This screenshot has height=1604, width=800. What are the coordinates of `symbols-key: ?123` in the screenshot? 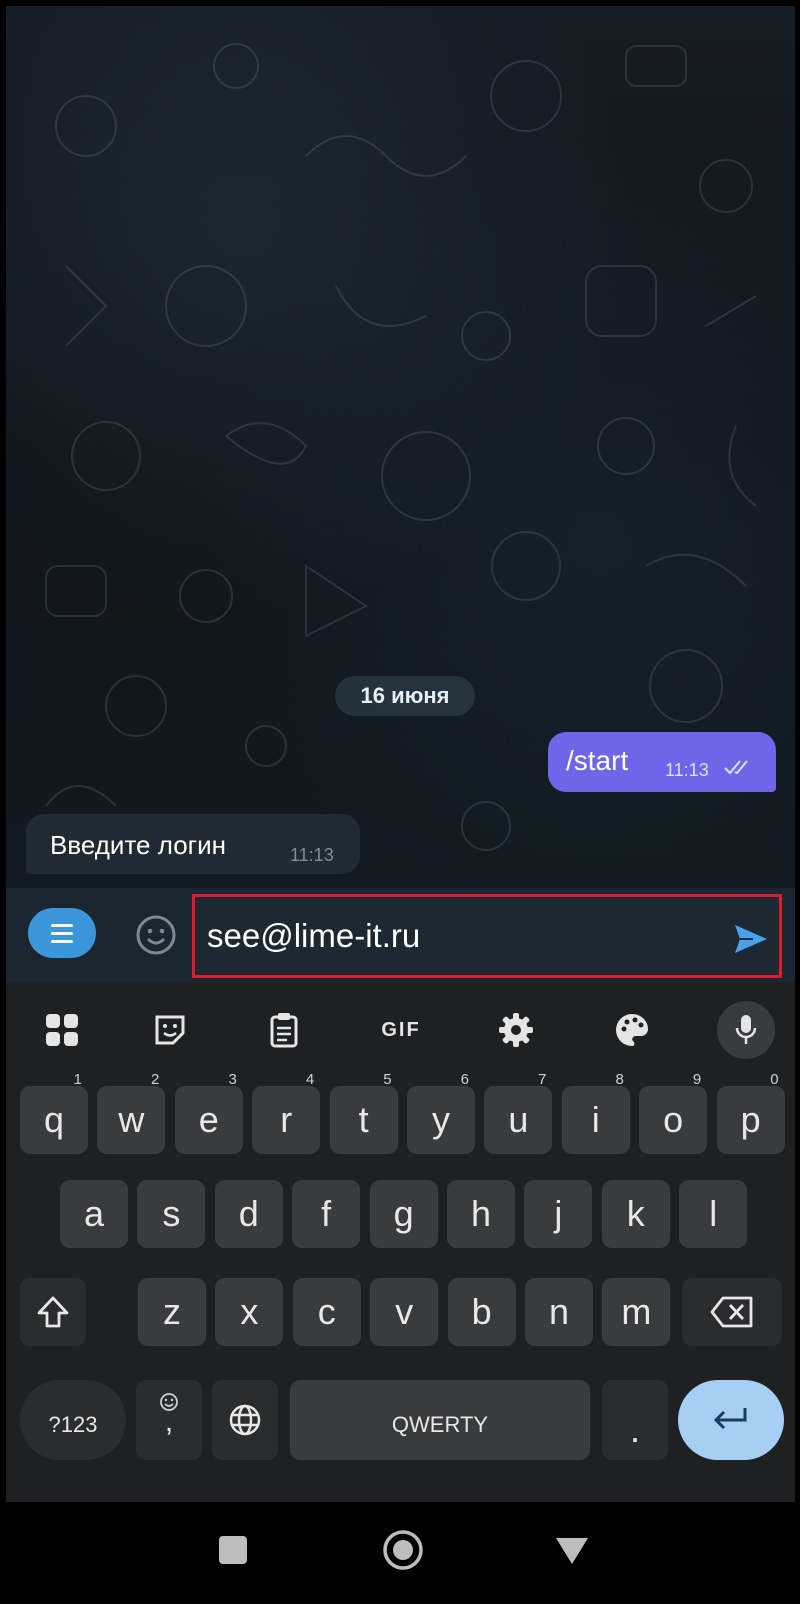 It's located at (73, 1420).